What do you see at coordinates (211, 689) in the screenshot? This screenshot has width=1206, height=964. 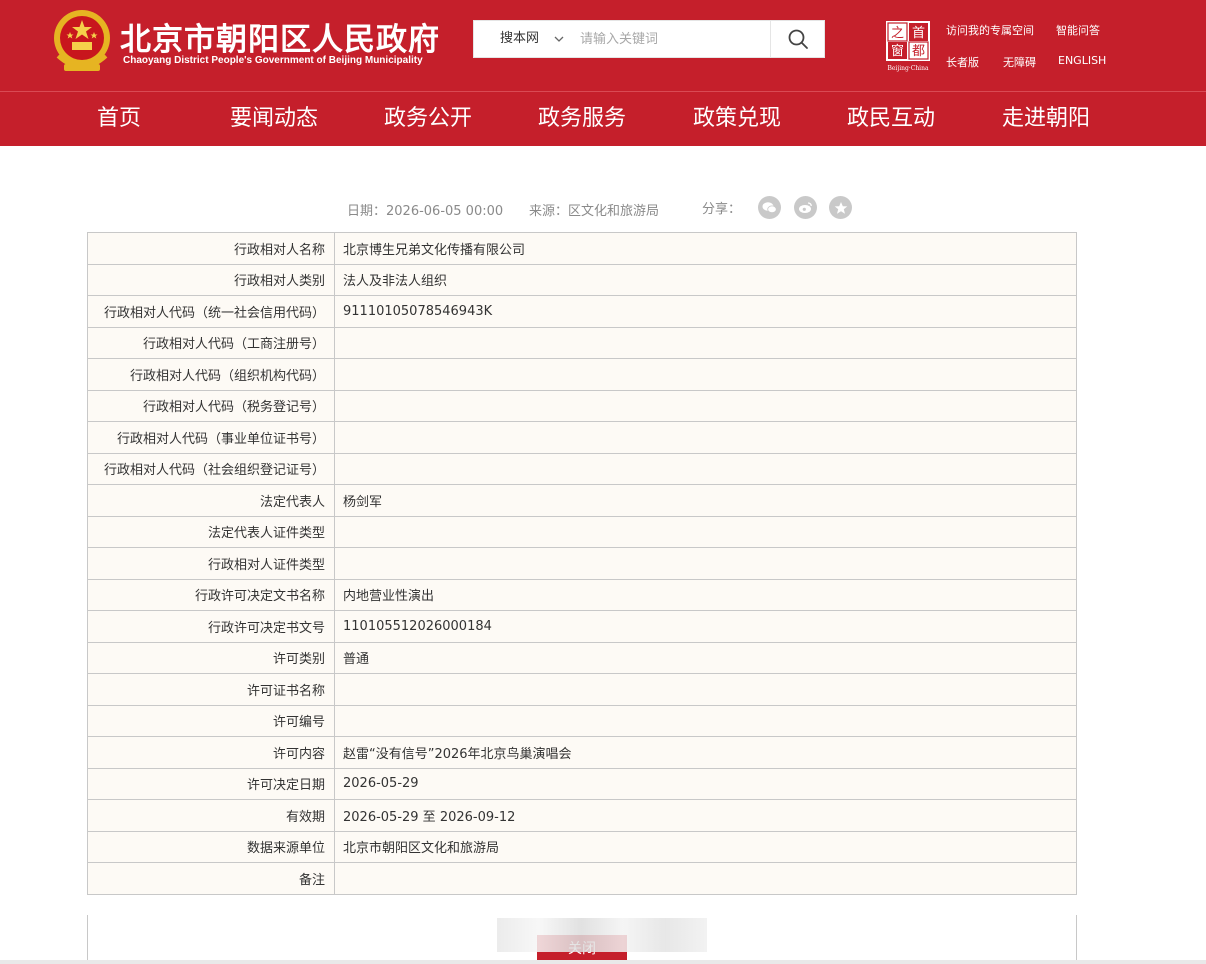 I see `field-label: 许可证书名称` at bounding box center [211, 689].